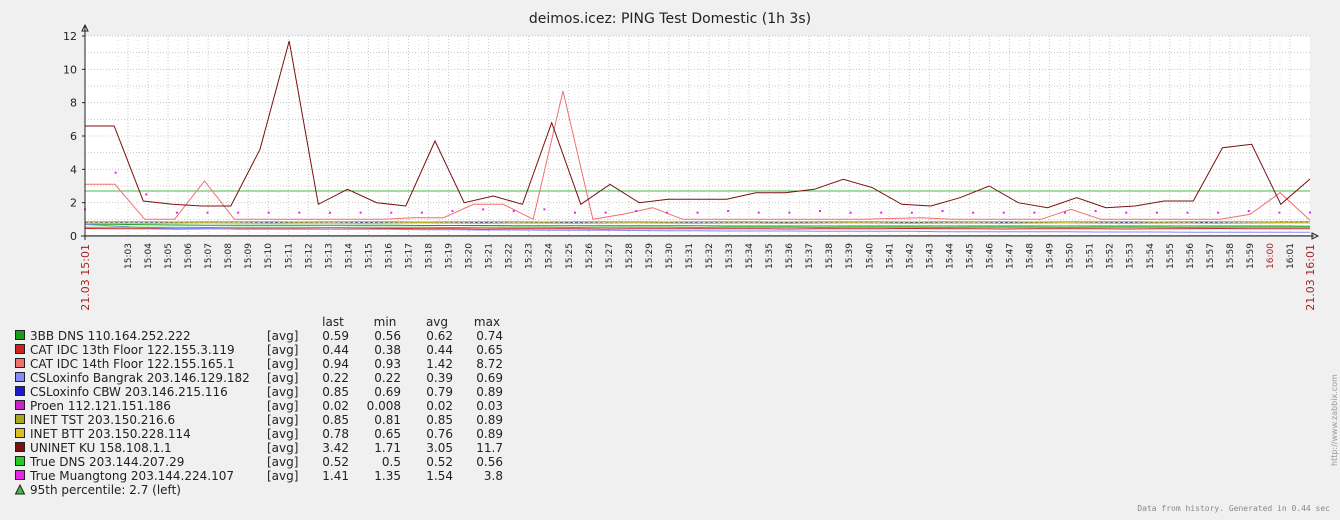 This screenshot has height=520, width=1340. Describe the element at coordinates (489, 350) in the screenshot. I see `legend-max-value: 0.65` at that location.